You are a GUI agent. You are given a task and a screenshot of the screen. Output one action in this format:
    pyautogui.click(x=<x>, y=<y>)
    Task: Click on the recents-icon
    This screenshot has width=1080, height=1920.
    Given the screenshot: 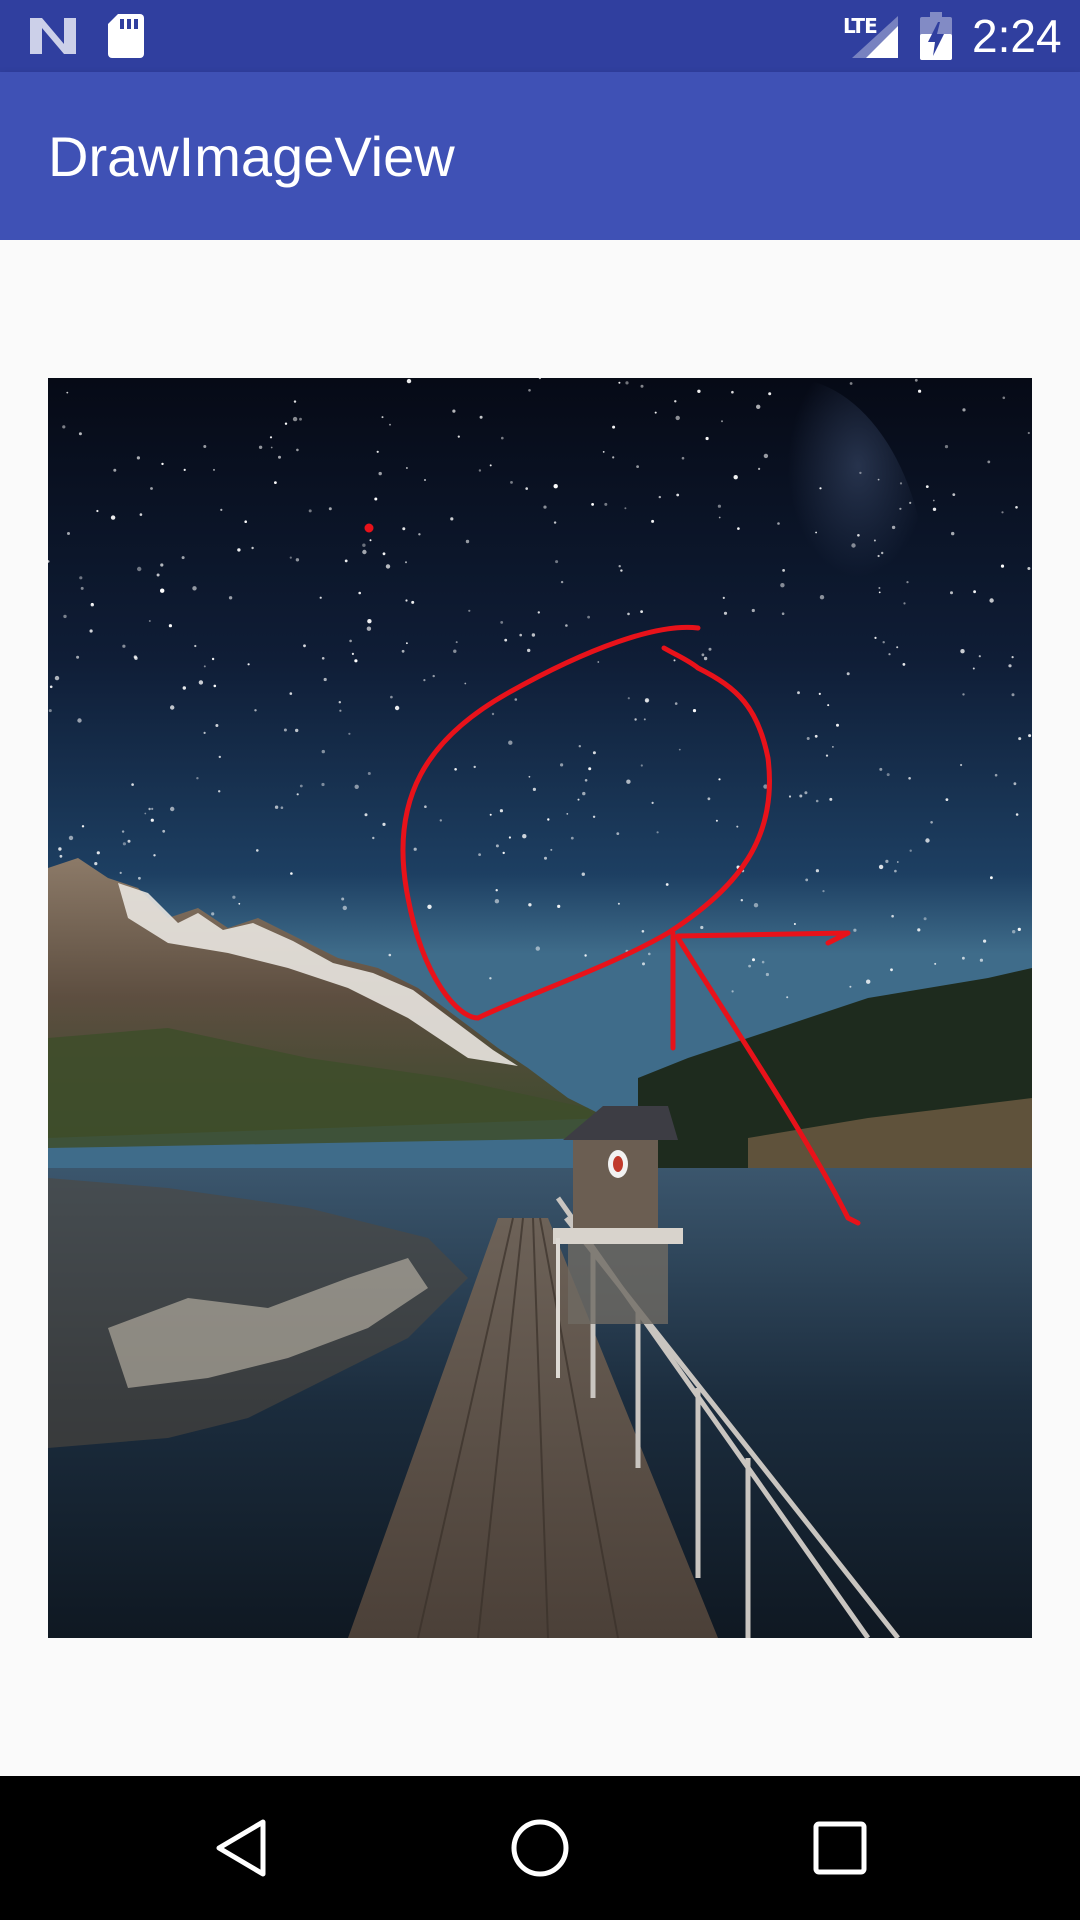 What is the action you would take?
    pyautogui.click(x=840, y=1848)
    